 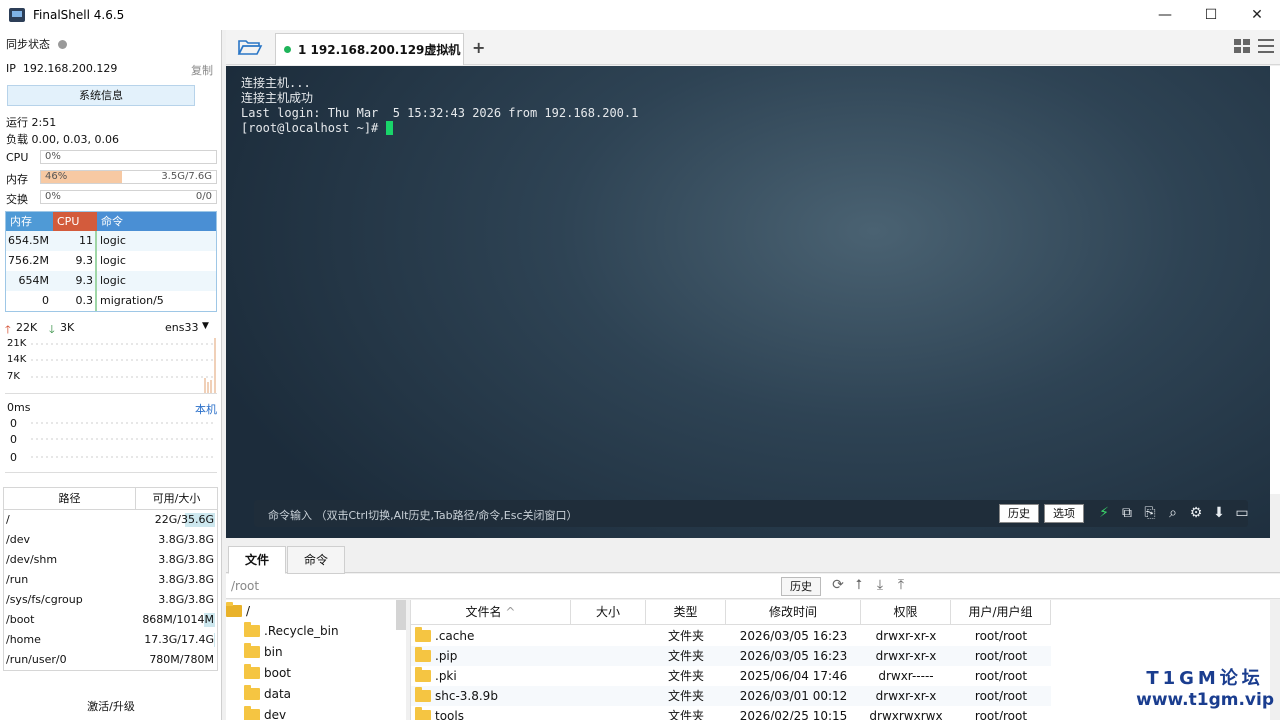 What do you see at coordinates (110, 520) in the screenshot?
I see `disk-row: / 22G/35.6G` at bounding box center [110, 520].